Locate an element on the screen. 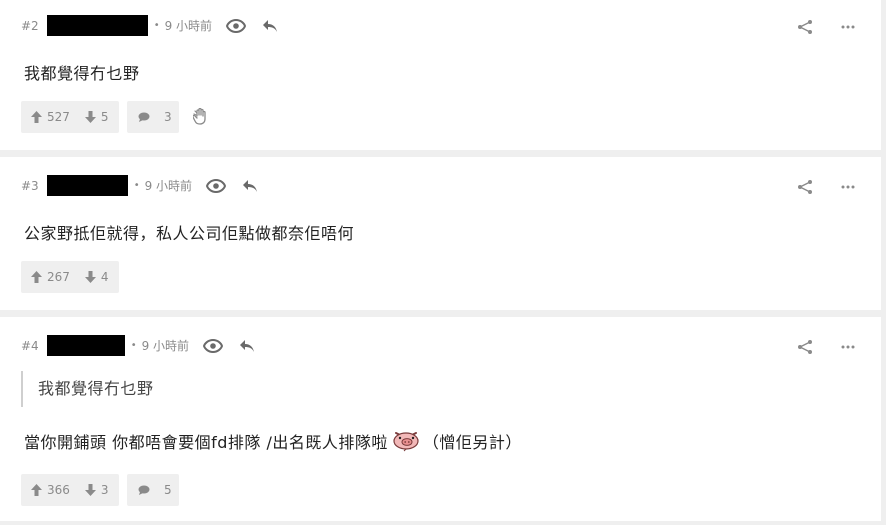 The width and height of the screenshot is (886, 525). post-meta: #3 • 9 小時前 is located at coordinates (139, 185).